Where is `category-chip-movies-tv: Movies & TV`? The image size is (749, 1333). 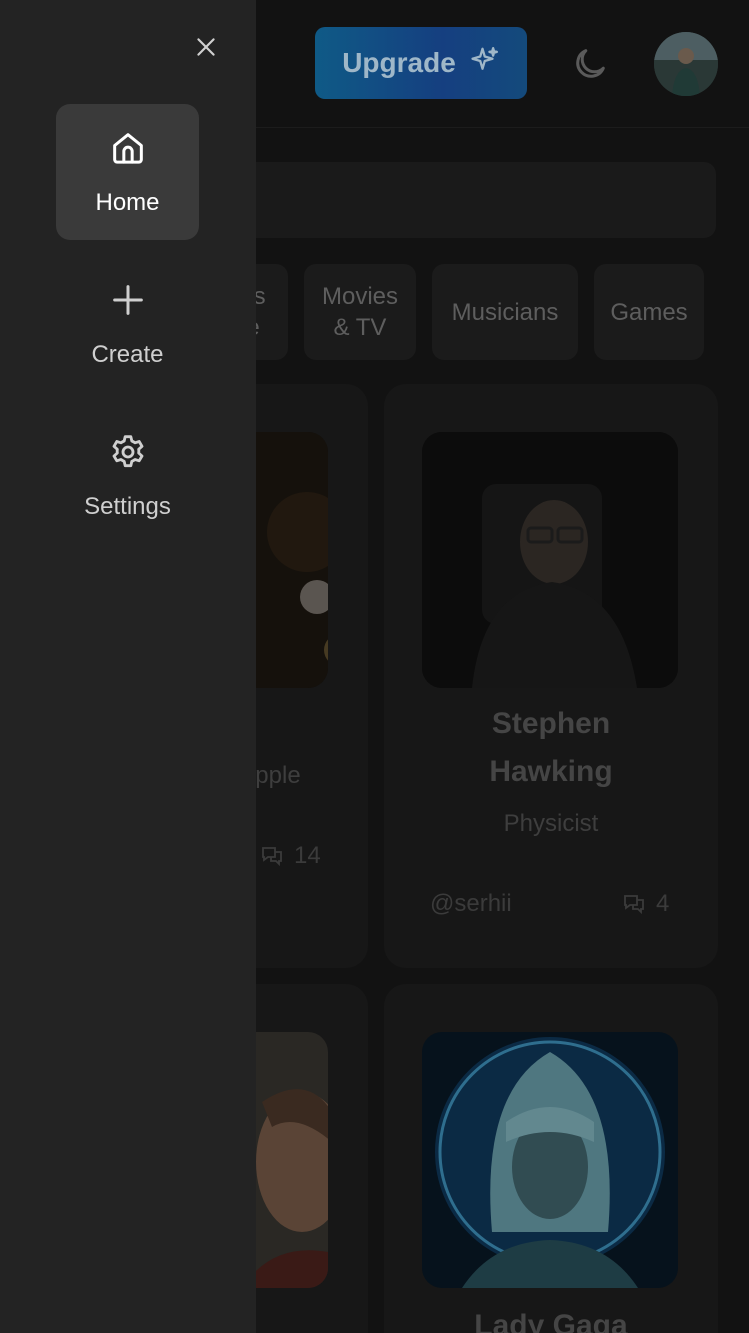 category-chip-movies-tv: Movies & TV is located at coordinates (360, 312).